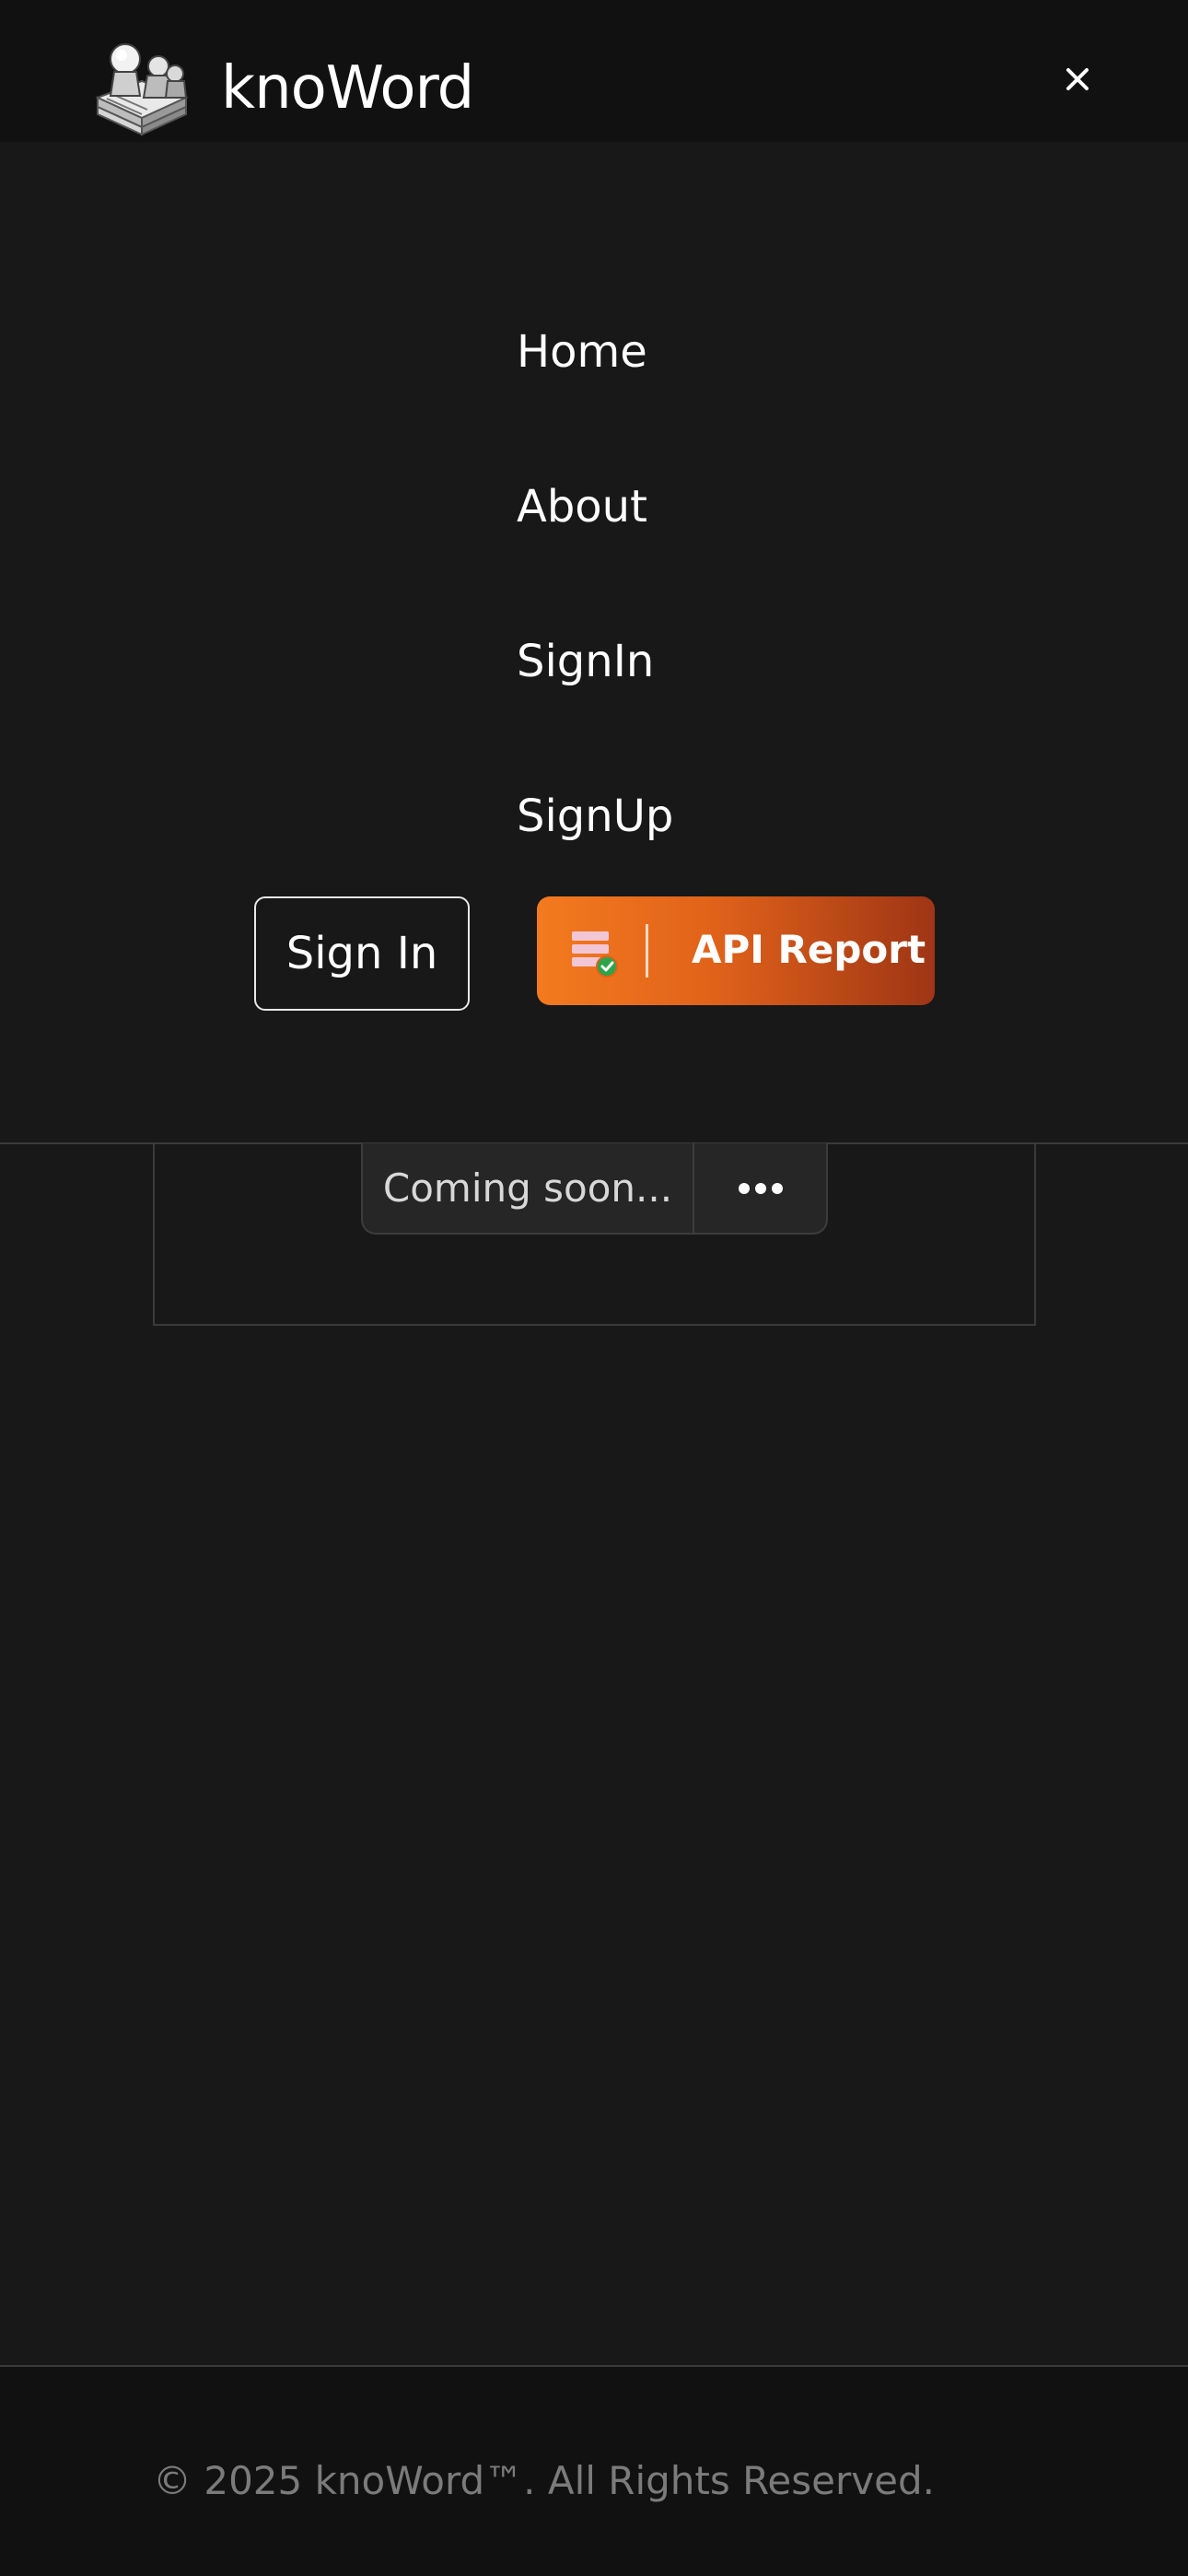 This screenshot has width=1188, height=2576. What do you see at coordinates (594, 954) in the screenshot?
I see `database-check-icon` at bounding box center [594, 954].